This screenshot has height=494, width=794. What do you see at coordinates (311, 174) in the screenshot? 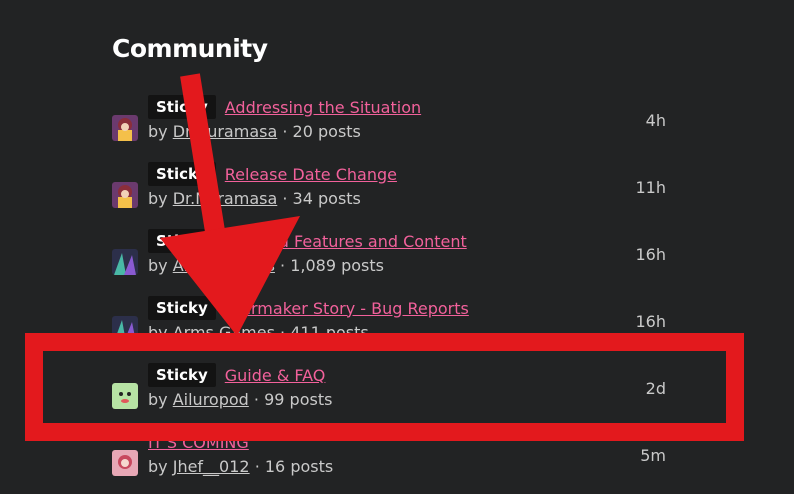
I see `thread-title-link: Release Date Change` at bounding box center [311, 174].